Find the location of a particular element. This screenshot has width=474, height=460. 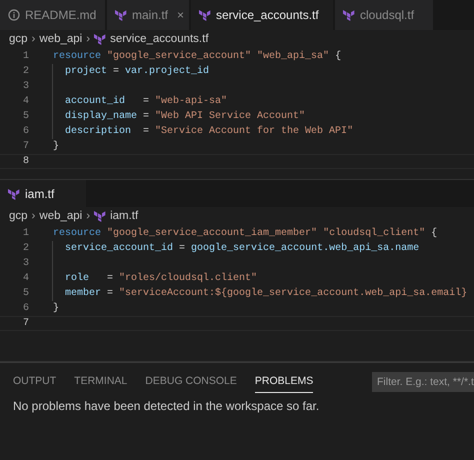

panel-tab: PROBLEMS is located at coordinates (284, 381).